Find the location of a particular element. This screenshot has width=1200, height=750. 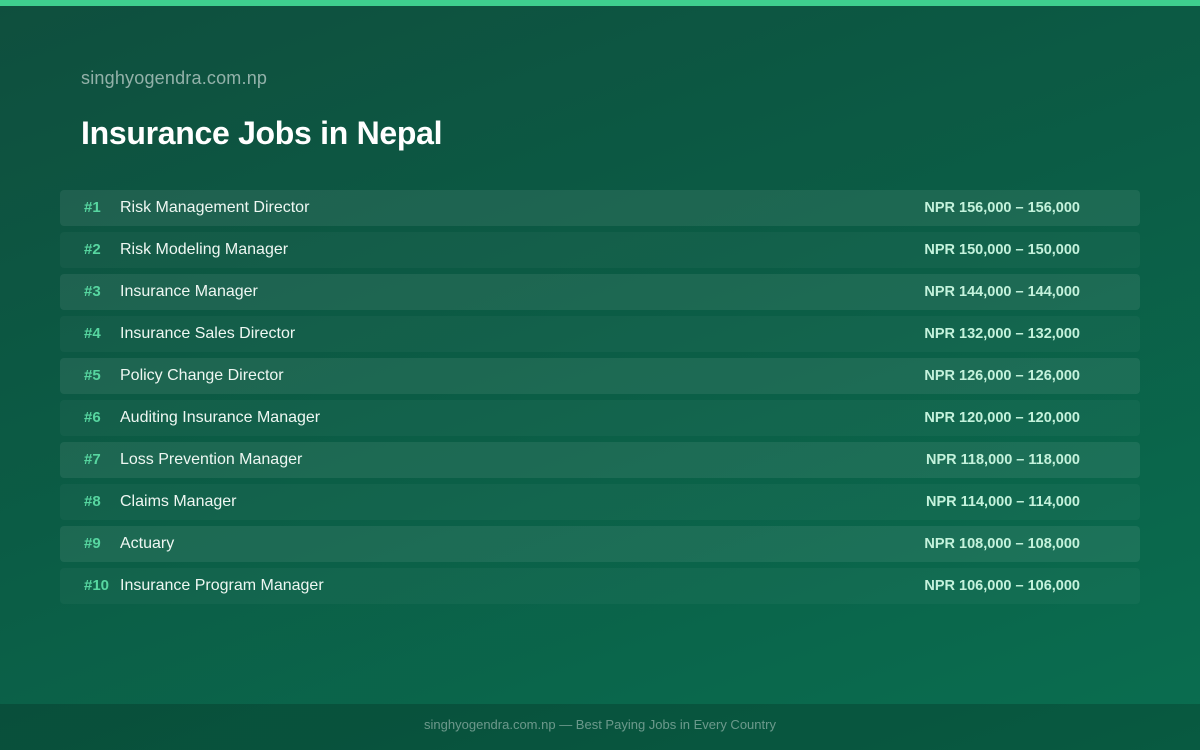

job-salary: NPR 120,000 – 120,000 is located at coordinates (1002, 418).